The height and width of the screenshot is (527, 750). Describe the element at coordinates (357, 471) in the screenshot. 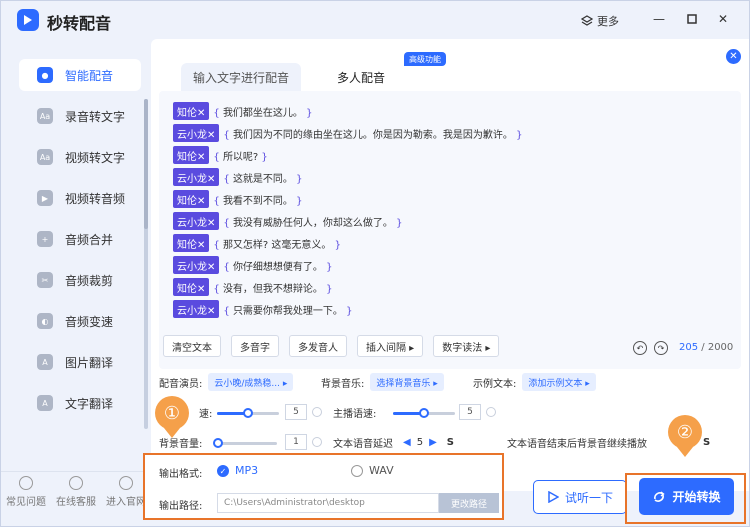

I see `wav-radio` at that location.